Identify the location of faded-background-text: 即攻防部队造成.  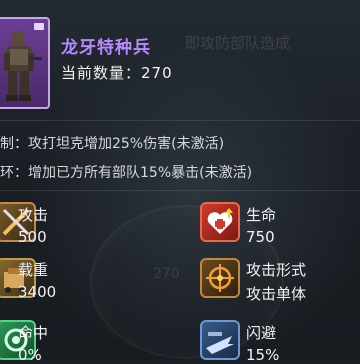
(238, 43).